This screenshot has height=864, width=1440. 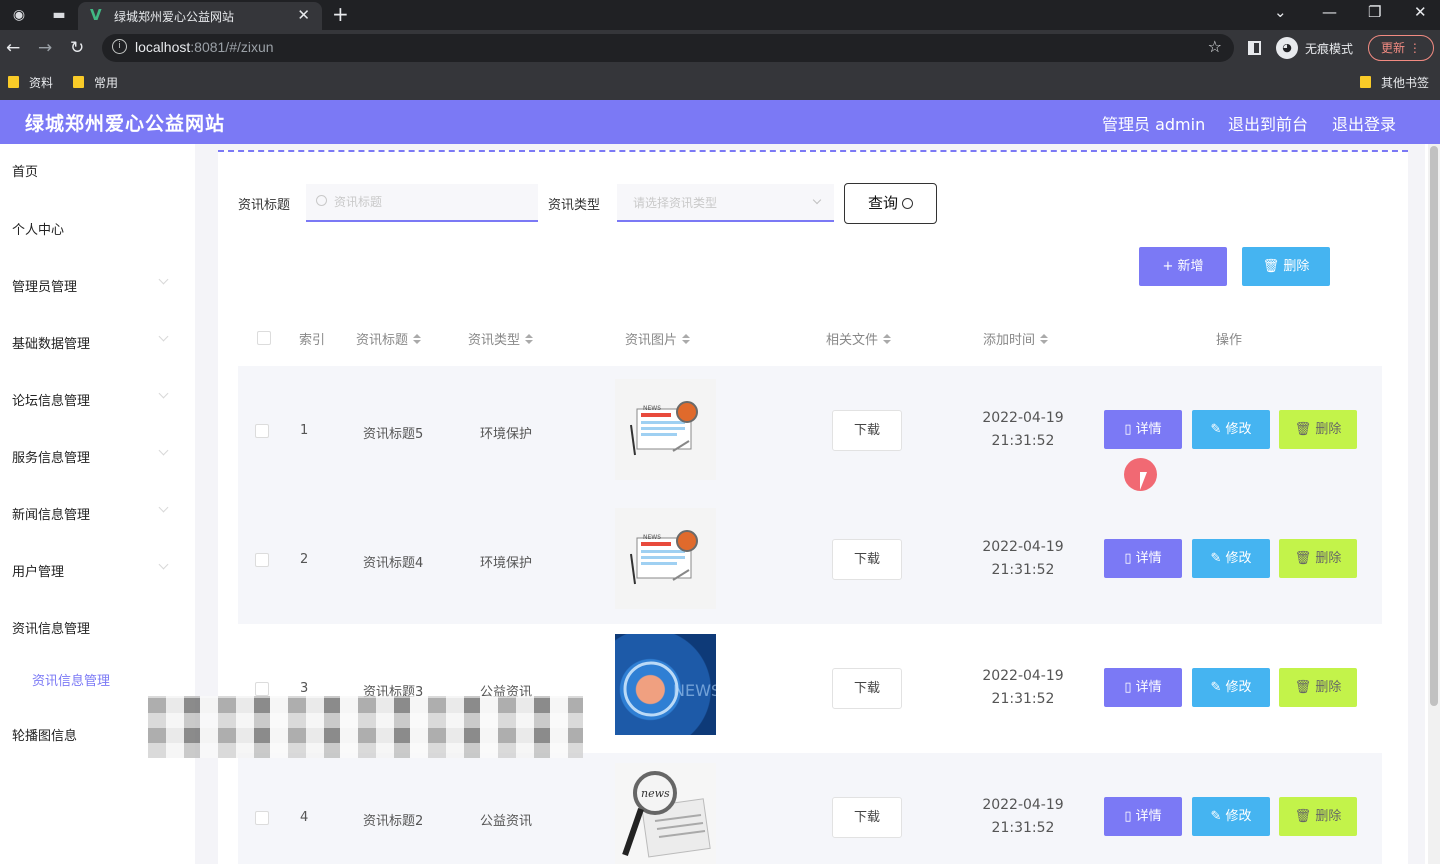 What do you see at coordinates (1268, 123) in the screenshot?
I see `back-to-front-link: 退出到前台` at bounding box center [1268, 123].